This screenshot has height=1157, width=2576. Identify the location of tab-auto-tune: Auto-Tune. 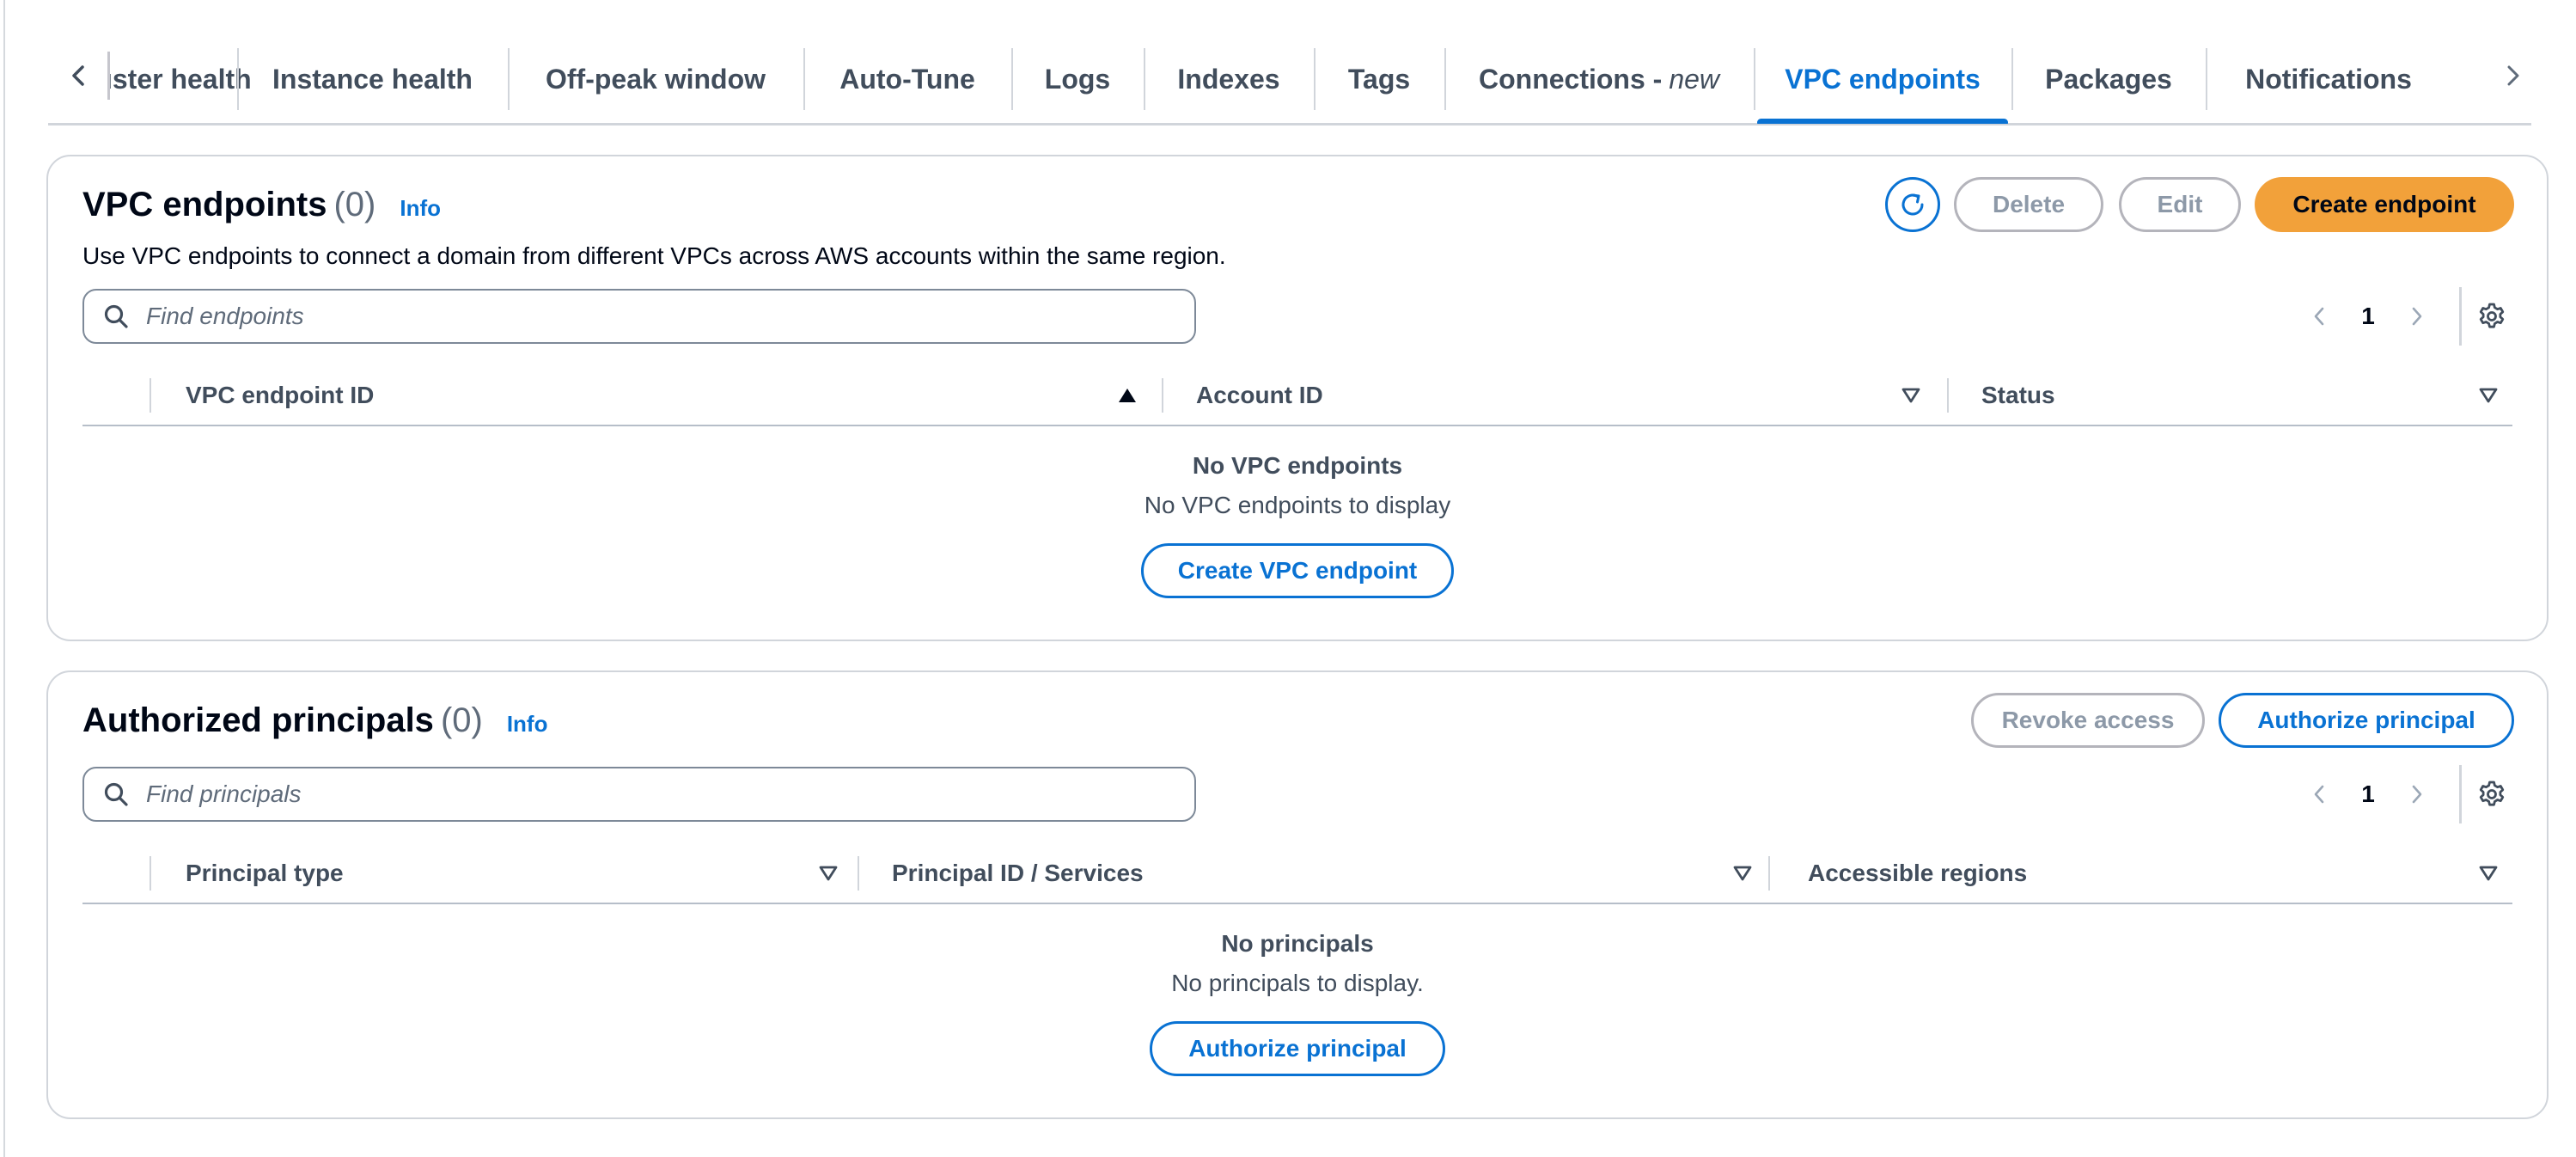
(907, 79).